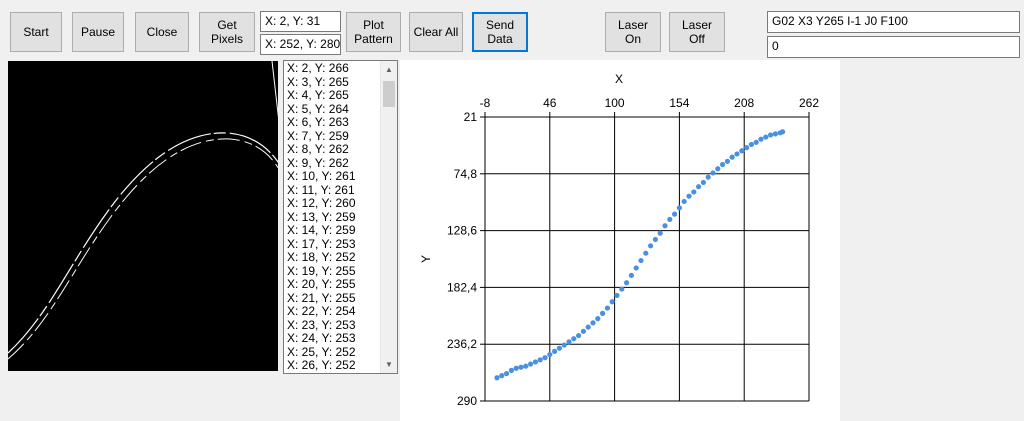  Describe the element at coordinates (550, 103) in the screenshot. I see `x-tick-label: 46` at that location.